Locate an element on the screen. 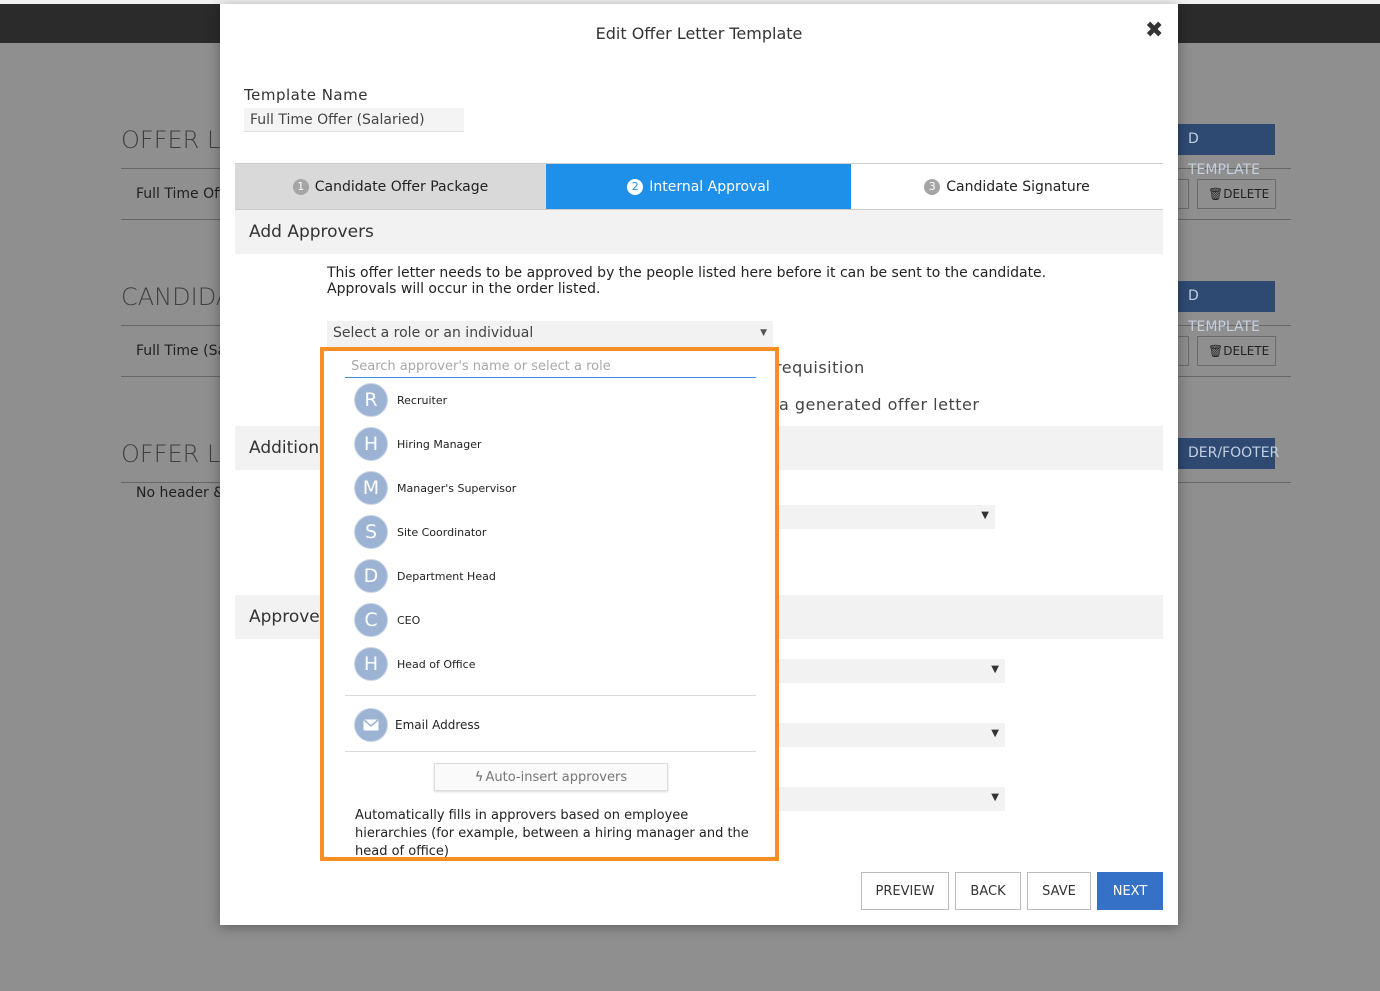 This screenshot has height=991, width=1380. add-header-footer-button: DER/FOOTER is located at coordinates (1228, 453).